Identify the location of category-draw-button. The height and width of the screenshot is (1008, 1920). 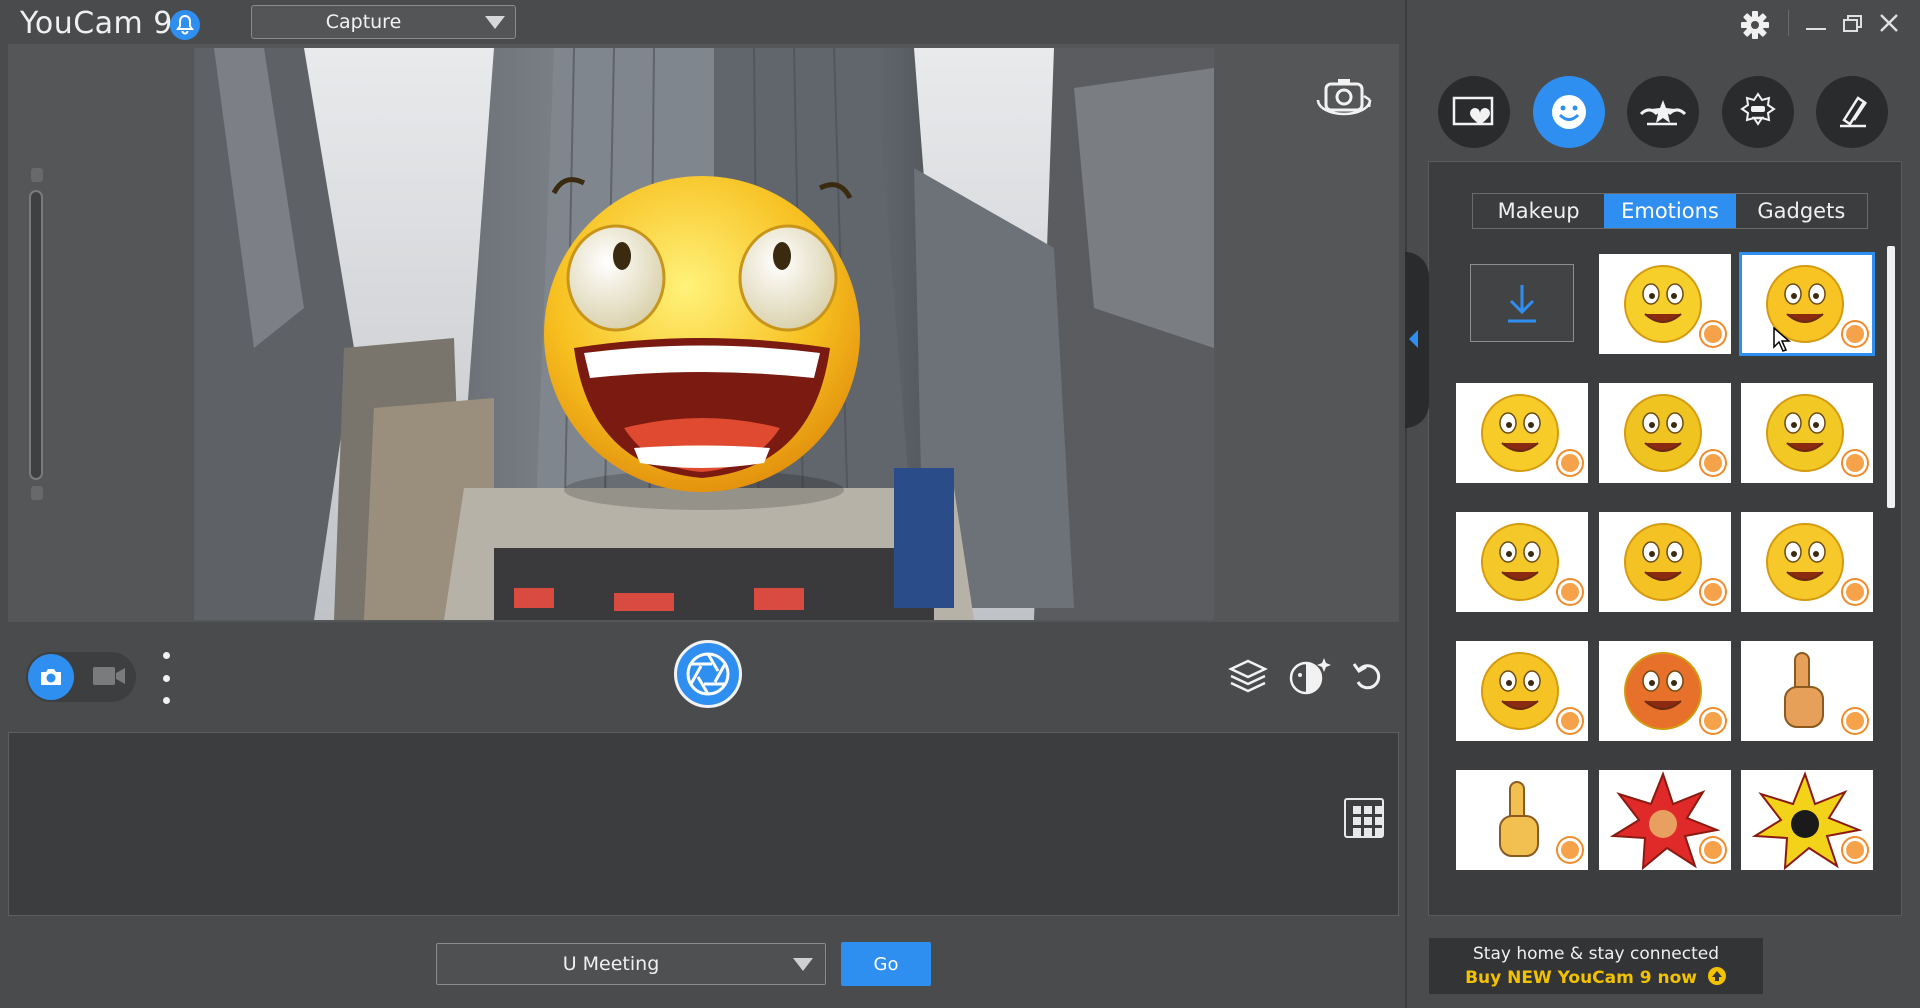
(1852, 112).